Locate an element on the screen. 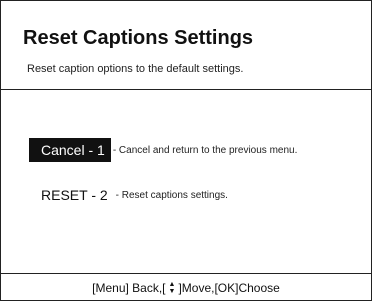  reset-option-description: - Reset captions settings. is located at coordinates (171, 195).